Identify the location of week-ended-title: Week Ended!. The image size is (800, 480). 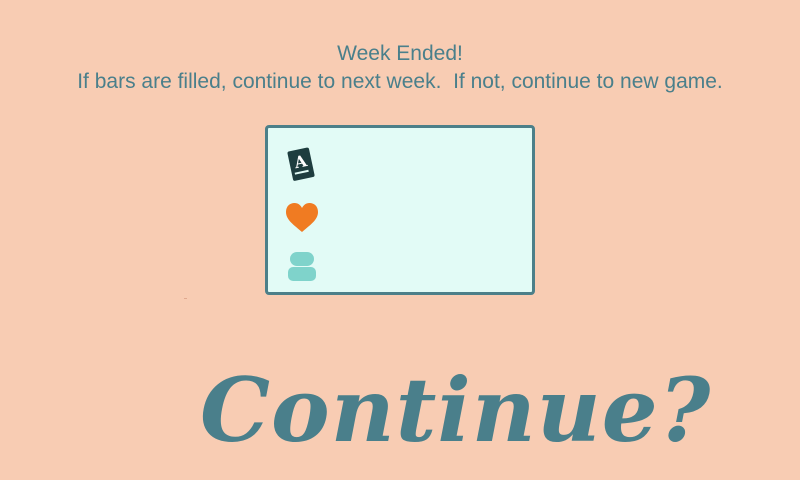
(400, 53).